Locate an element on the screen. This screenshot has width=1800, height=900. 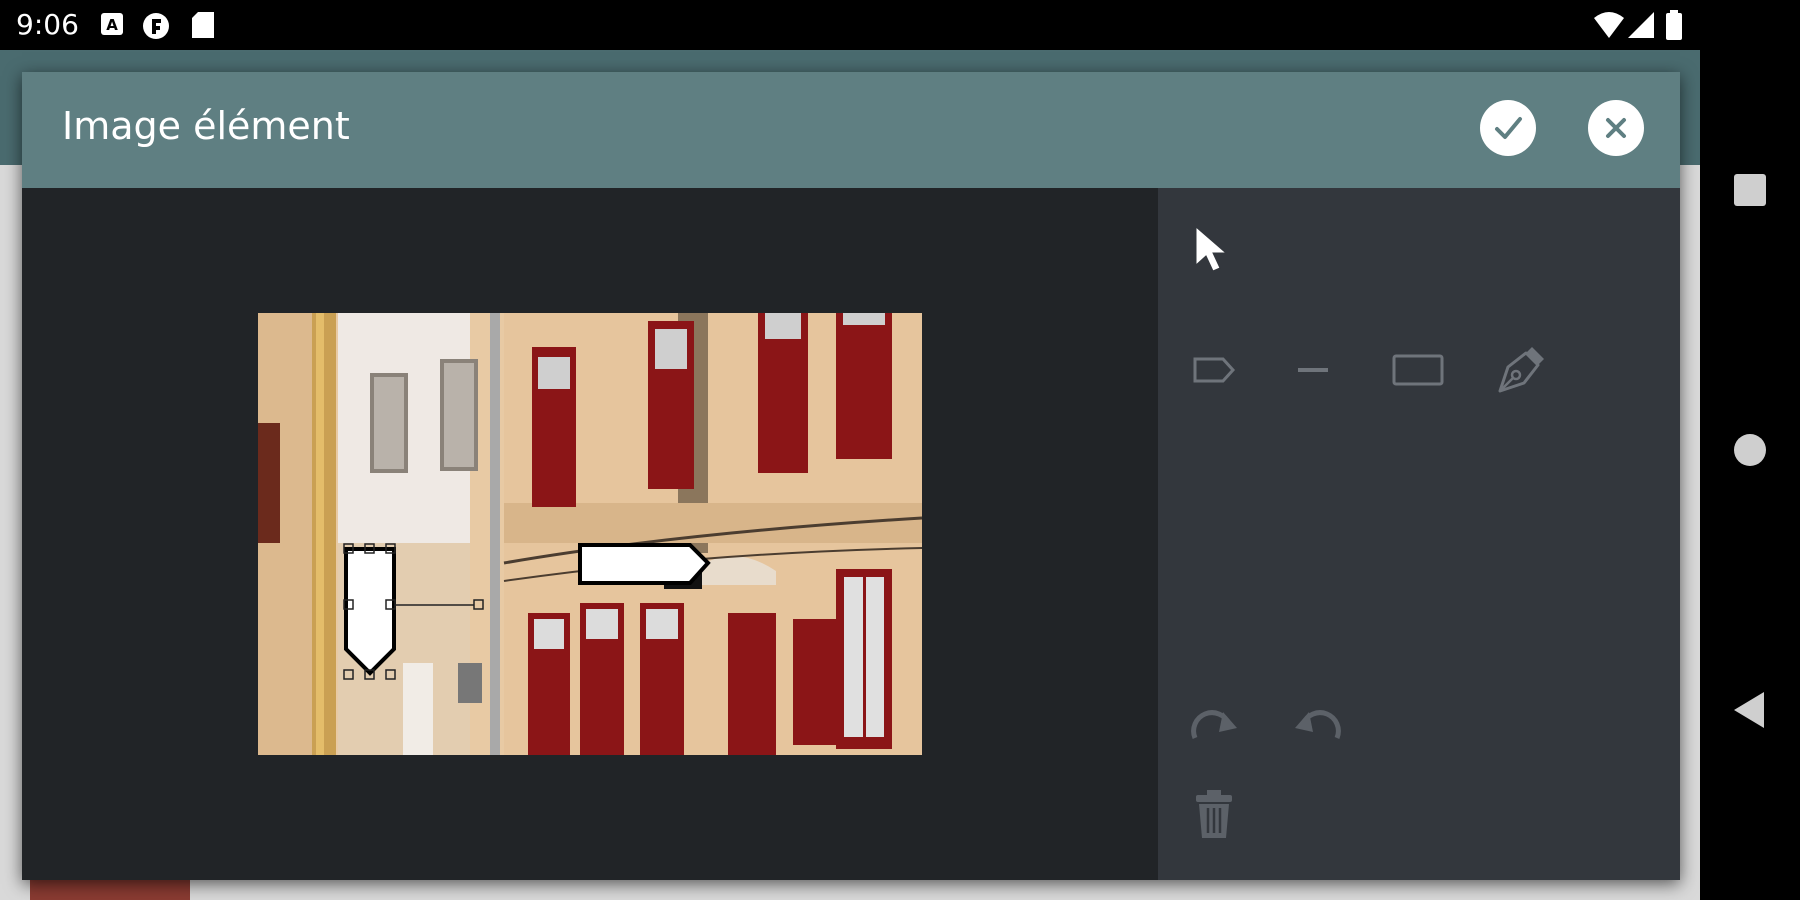
home-button is located at coordinates (1750, 450).